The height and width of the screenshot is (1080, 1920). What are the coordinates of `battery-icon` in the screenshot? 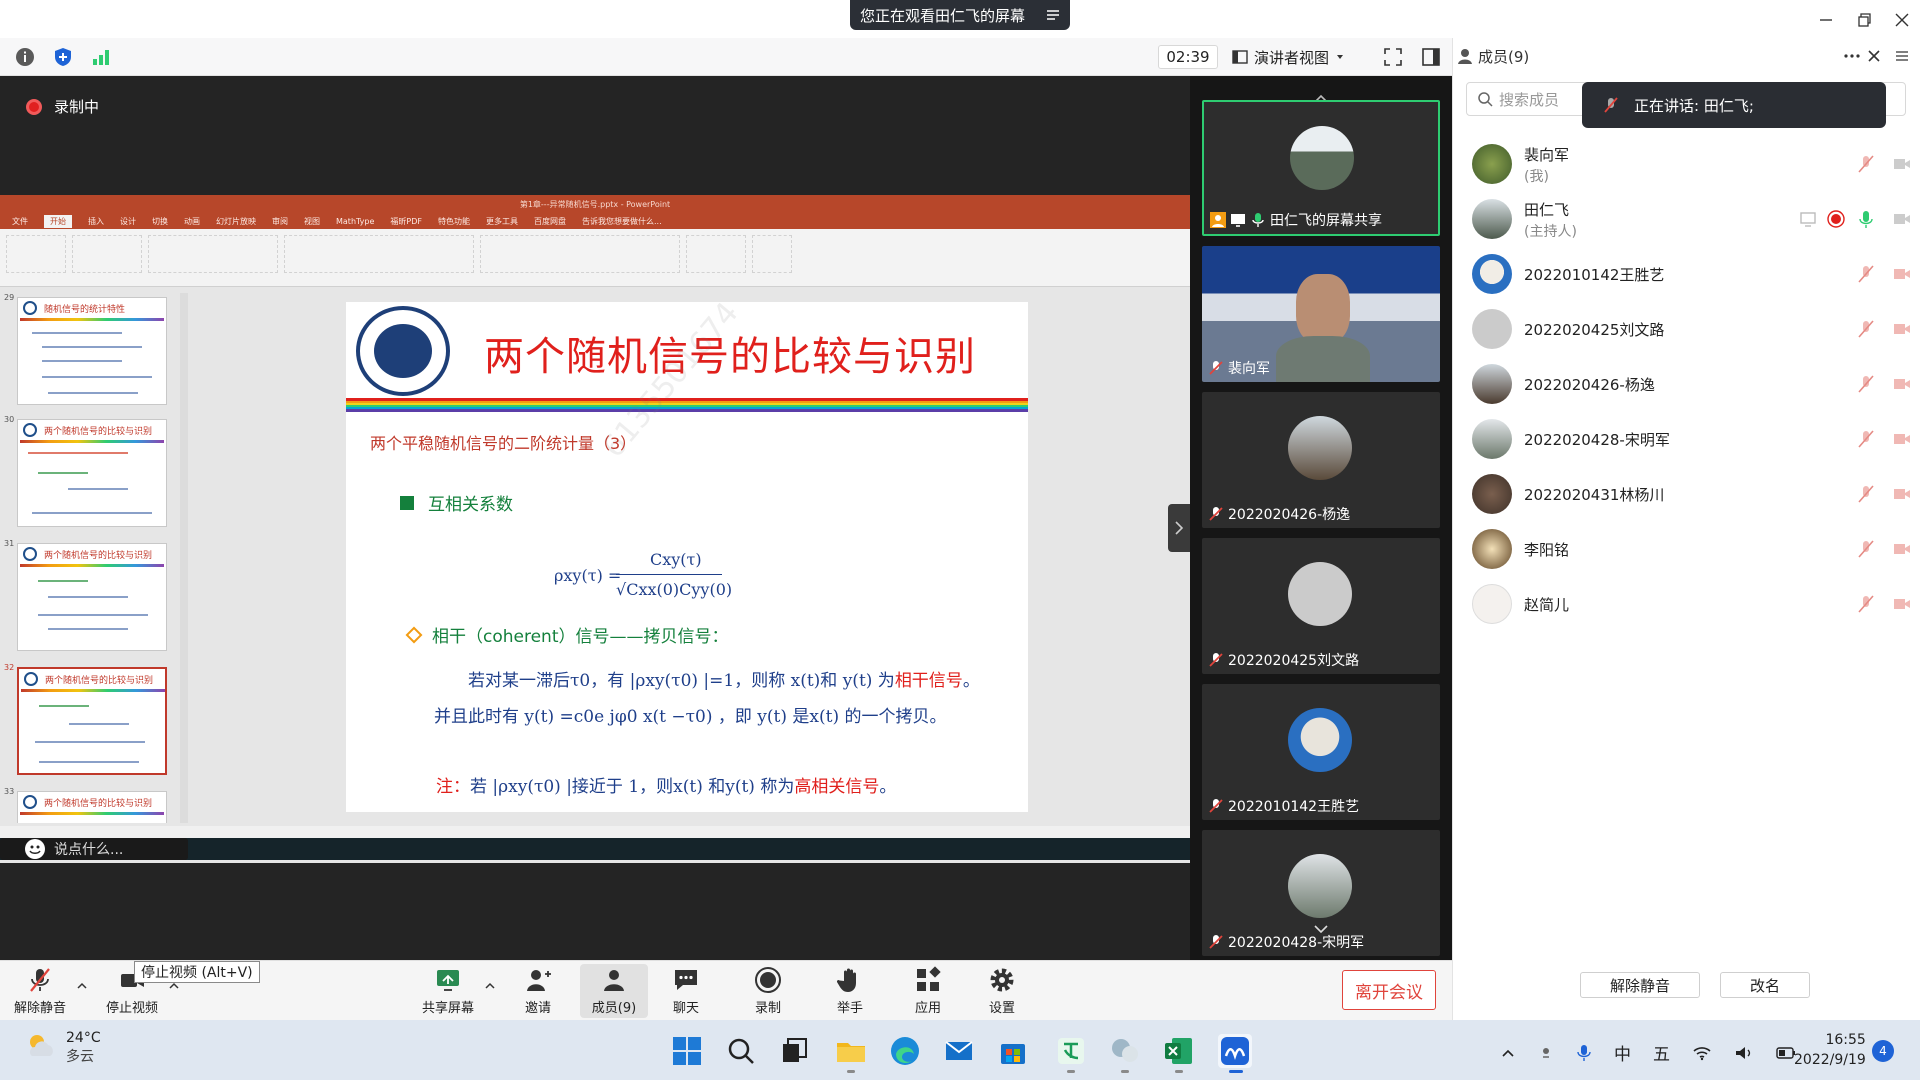 It's located at (1786, 1053).